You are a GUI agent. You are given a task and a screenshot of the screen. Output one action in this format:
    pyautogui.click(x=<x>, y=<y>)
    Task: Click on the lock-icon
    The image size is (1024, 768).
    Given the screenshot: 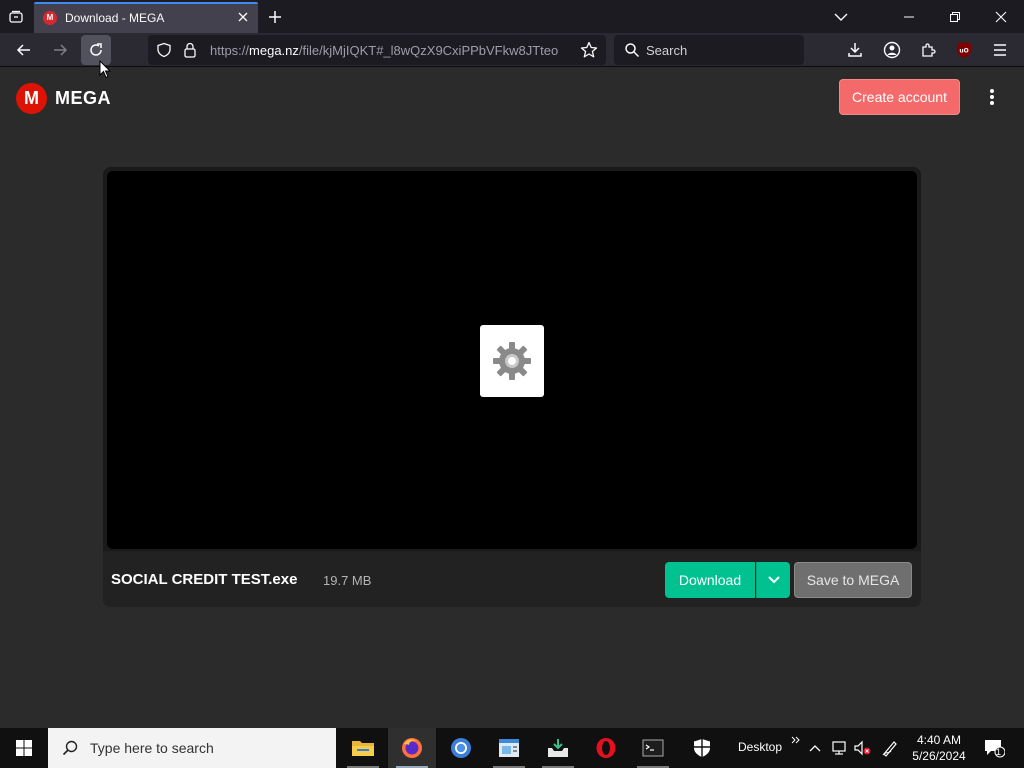 What is the action you would take?
    pyautogui.click(x=190, y=52)
    